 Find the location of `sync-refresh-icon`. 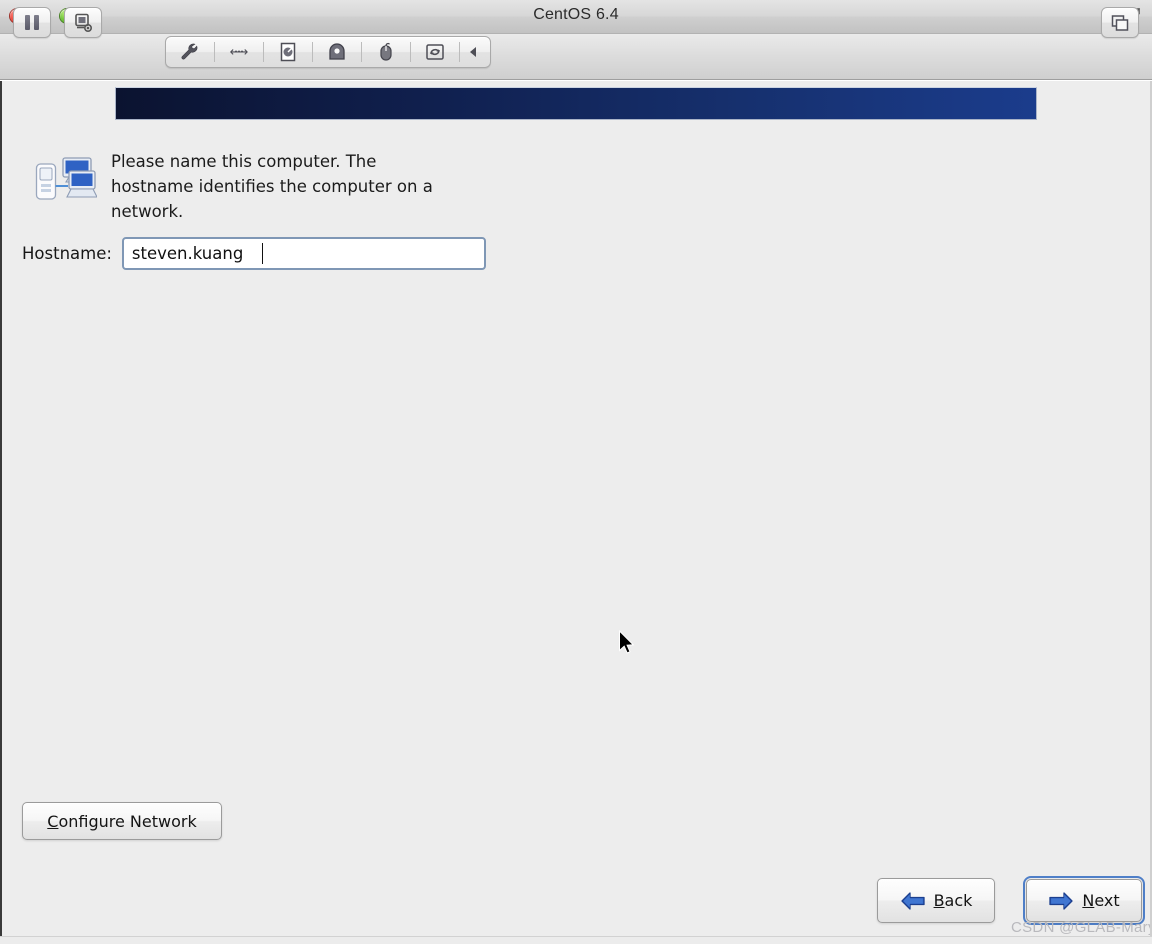

sync-refresh-icon is located at coordinates (435, 52).